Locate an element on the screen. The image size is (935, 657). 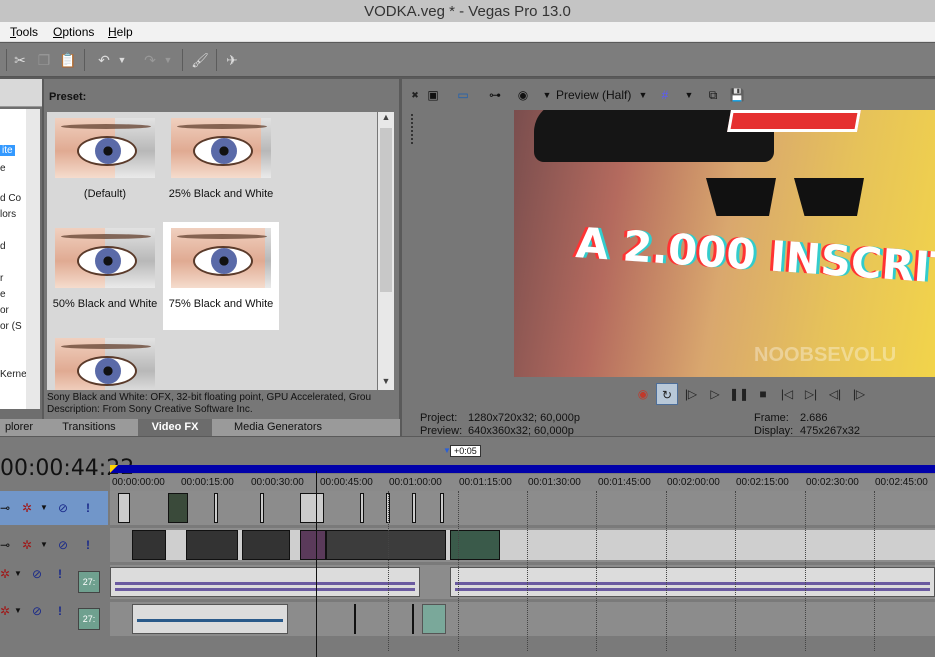
mute-icon: ⊘ is located at coordinates (37, 574).